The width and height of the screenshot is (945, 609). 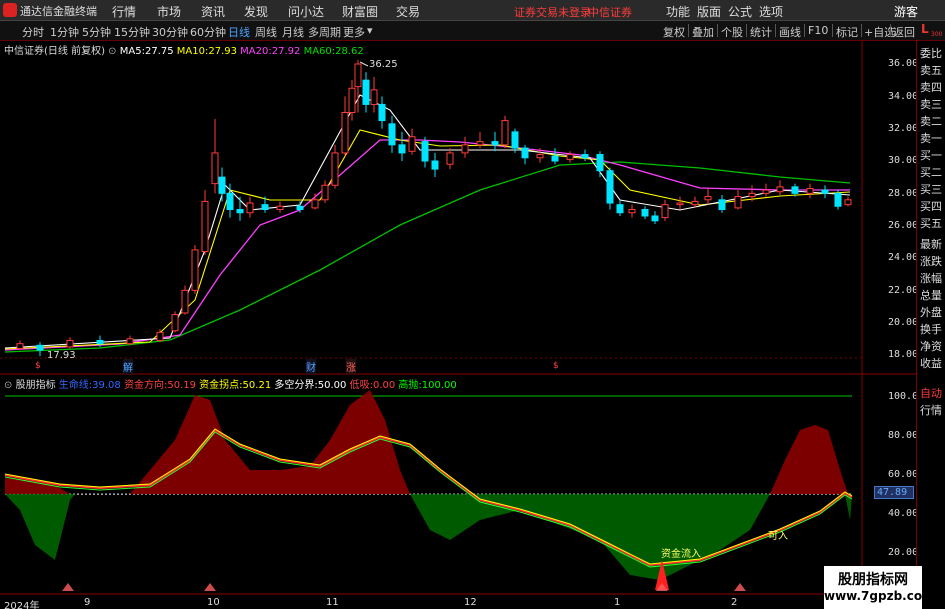 What do you see at coordinates (903, 513) in the screenshot?
I see `indicator-tick: 40.00` at bounding box center [903, 513].